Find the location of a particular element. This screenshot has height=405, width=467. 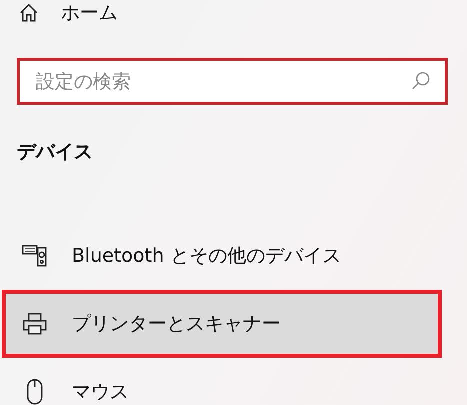

home-link: ホーム is located at coordinates (89, 13).